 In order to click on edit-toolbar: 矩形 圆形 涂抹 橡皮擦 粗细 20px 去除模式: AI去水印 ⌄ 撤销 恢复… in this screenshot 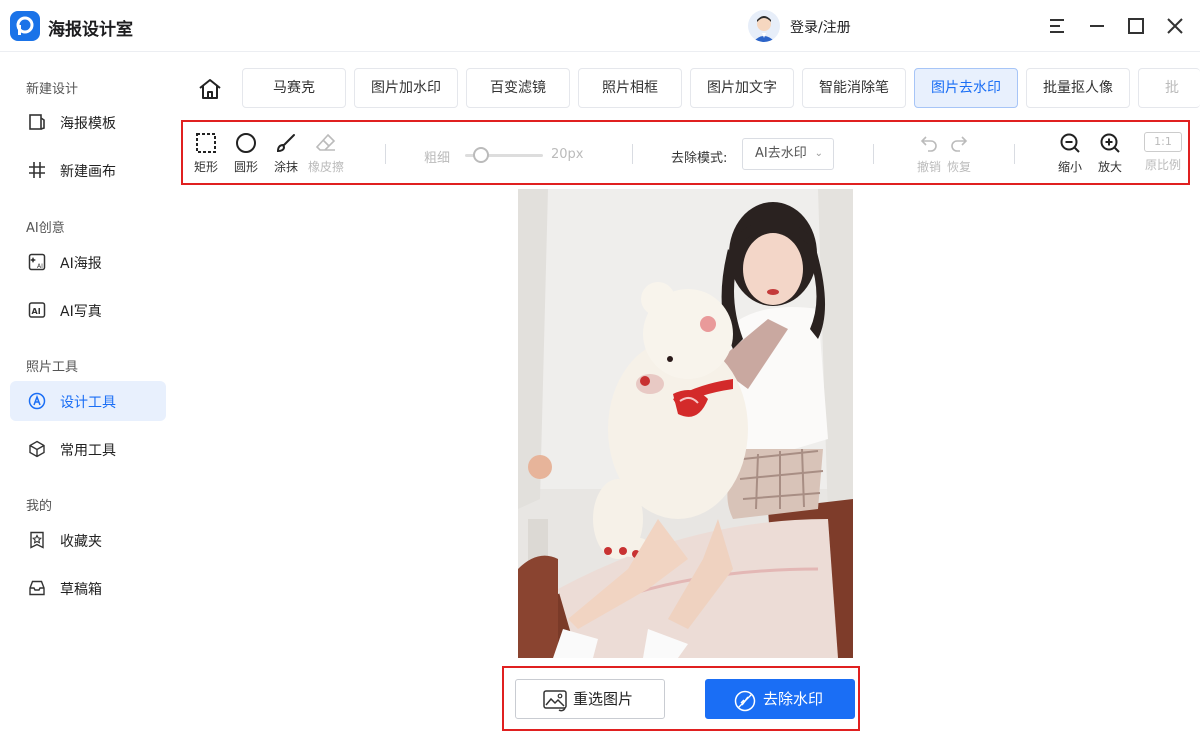, I will do `click(685, 152)`.